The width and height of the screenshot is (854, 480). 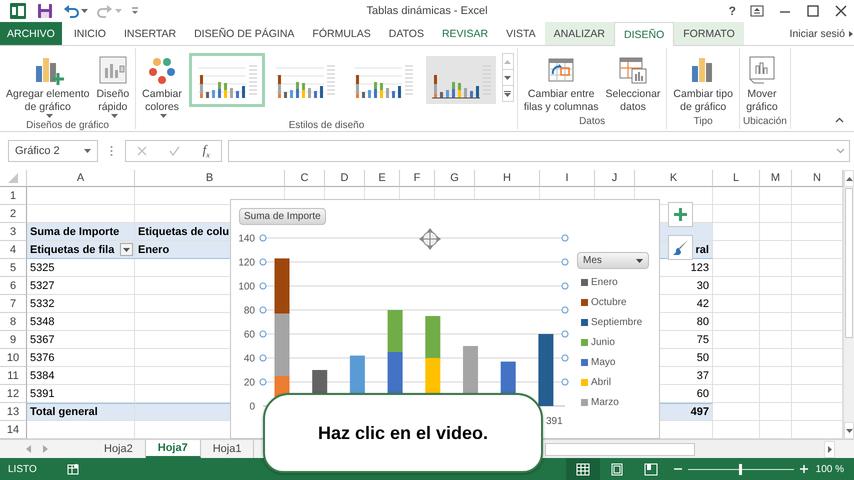 I want to click on vertical-scrollbar, so click(x=848, y=304).